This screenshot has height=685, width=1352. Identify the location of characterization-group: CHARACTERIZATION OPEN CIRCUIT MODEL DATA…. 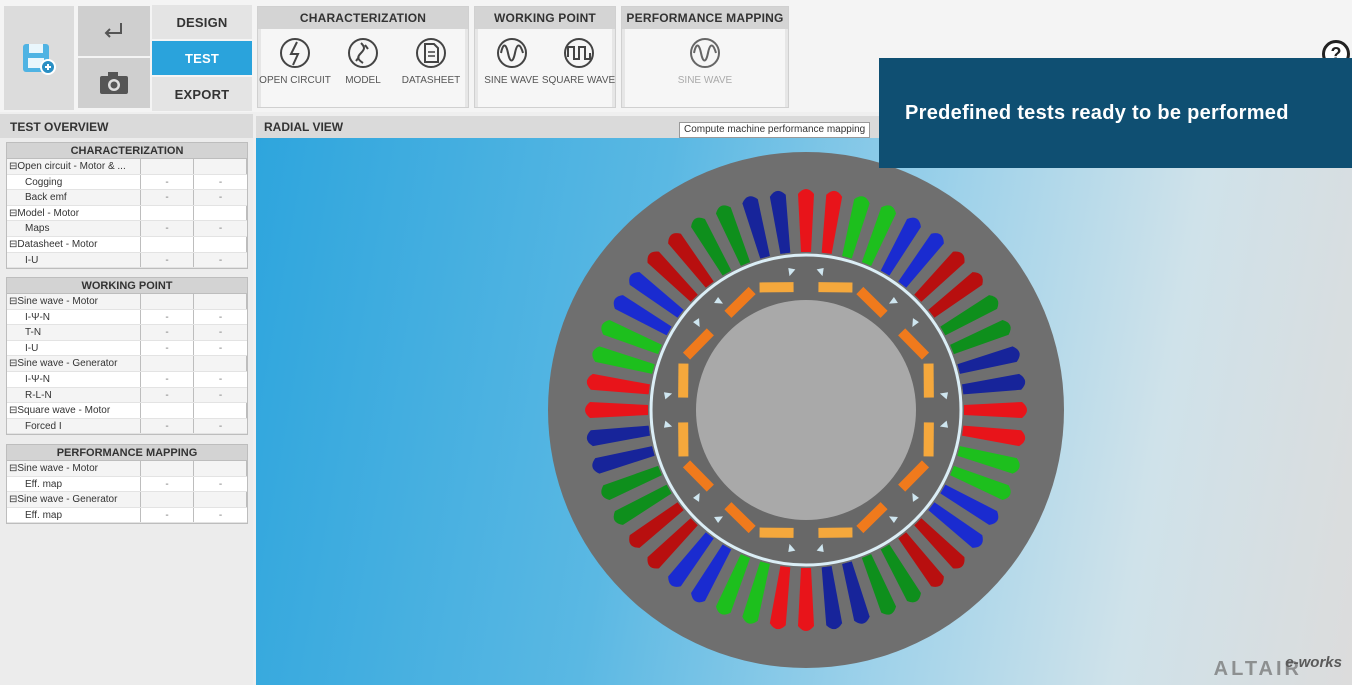
(363, 57).